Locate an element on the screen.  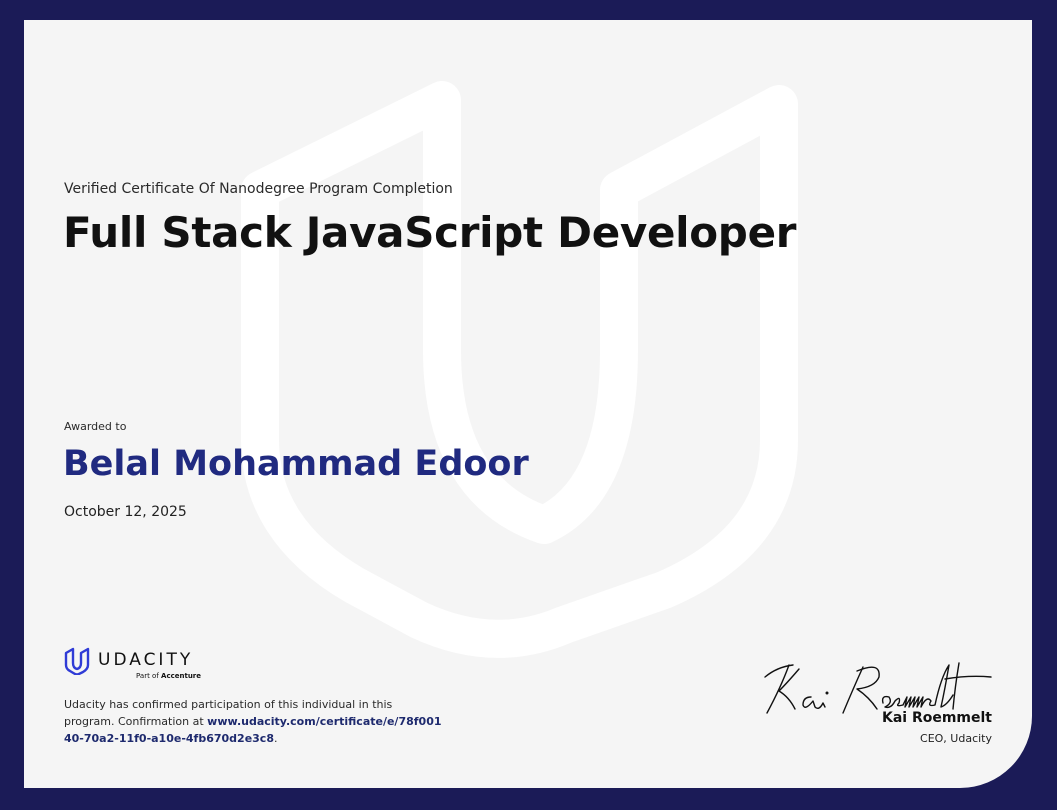
award-date: October 12, 2025 is located at coordinates (125, 512).